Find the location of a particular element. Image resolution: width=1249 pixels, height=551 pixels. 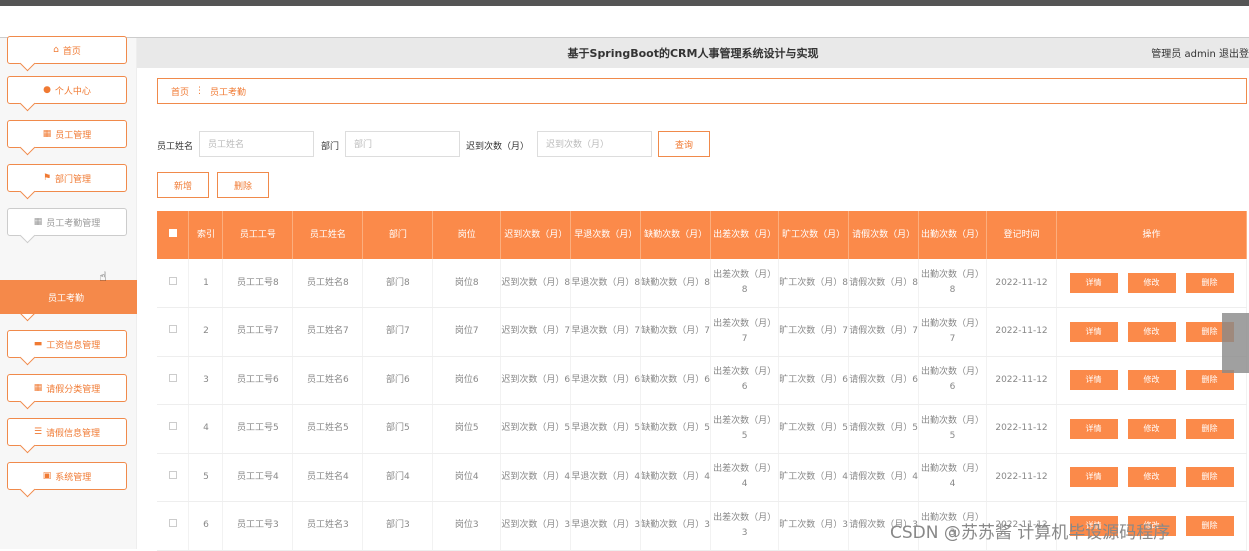

cell-absent: 缺勤次数（月）8 is located at coordinates (676, 283).